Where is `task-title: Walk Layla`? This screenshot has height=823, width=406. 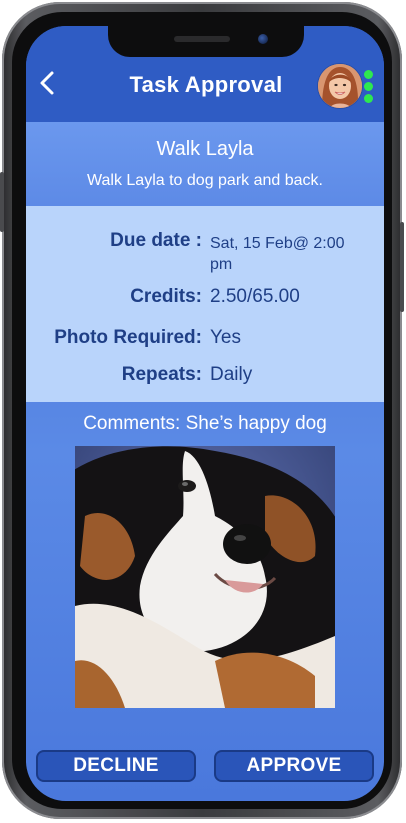 task-title: Walk Layla is located at coordinates (205, 149).